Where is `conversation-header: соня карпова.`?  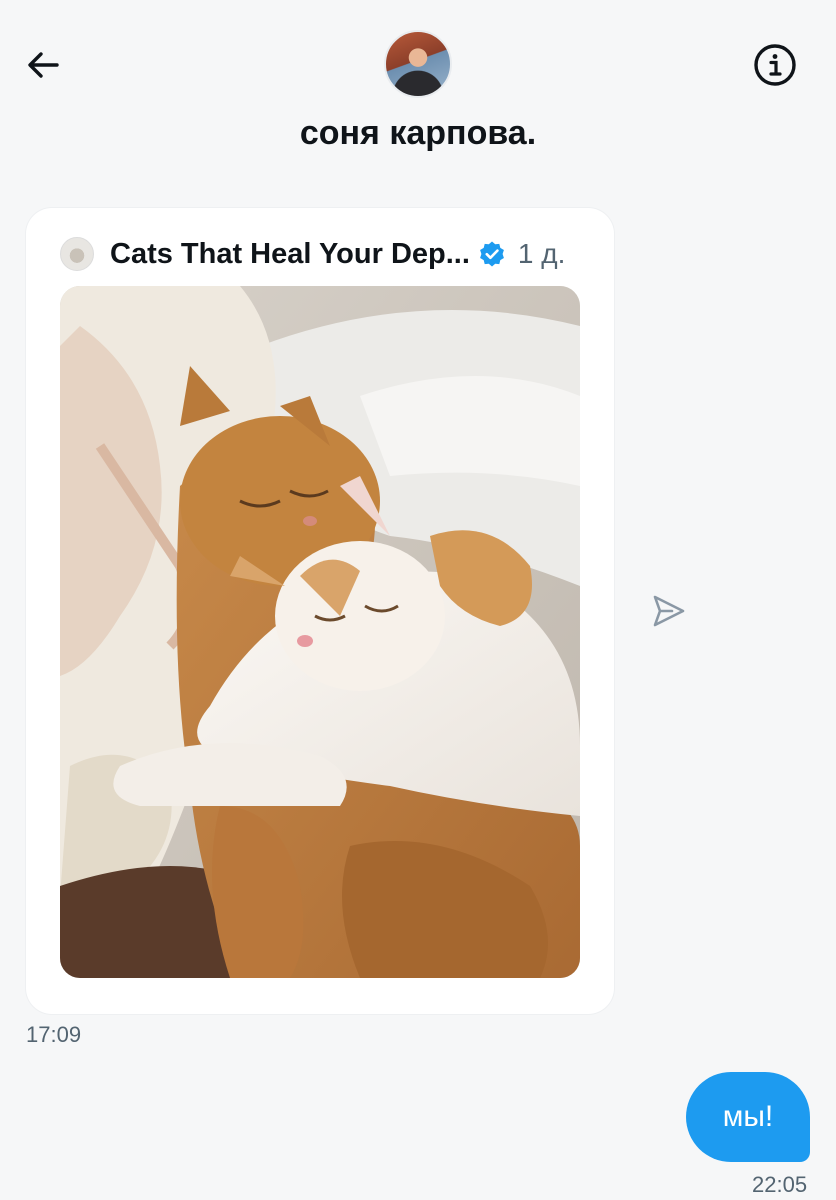
conversation-header: соня карпова. is located at coordinates (418, 87).